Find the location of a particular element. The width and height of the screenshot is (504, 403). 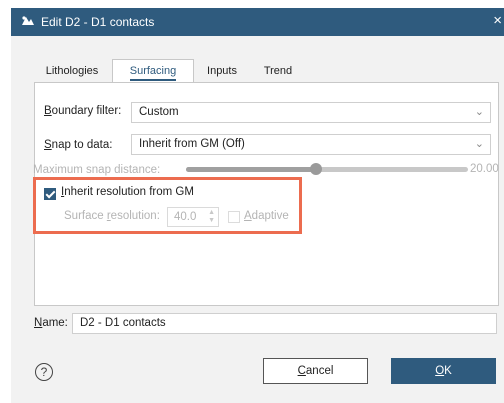

highlight-box is located at coordinates (167, 205).